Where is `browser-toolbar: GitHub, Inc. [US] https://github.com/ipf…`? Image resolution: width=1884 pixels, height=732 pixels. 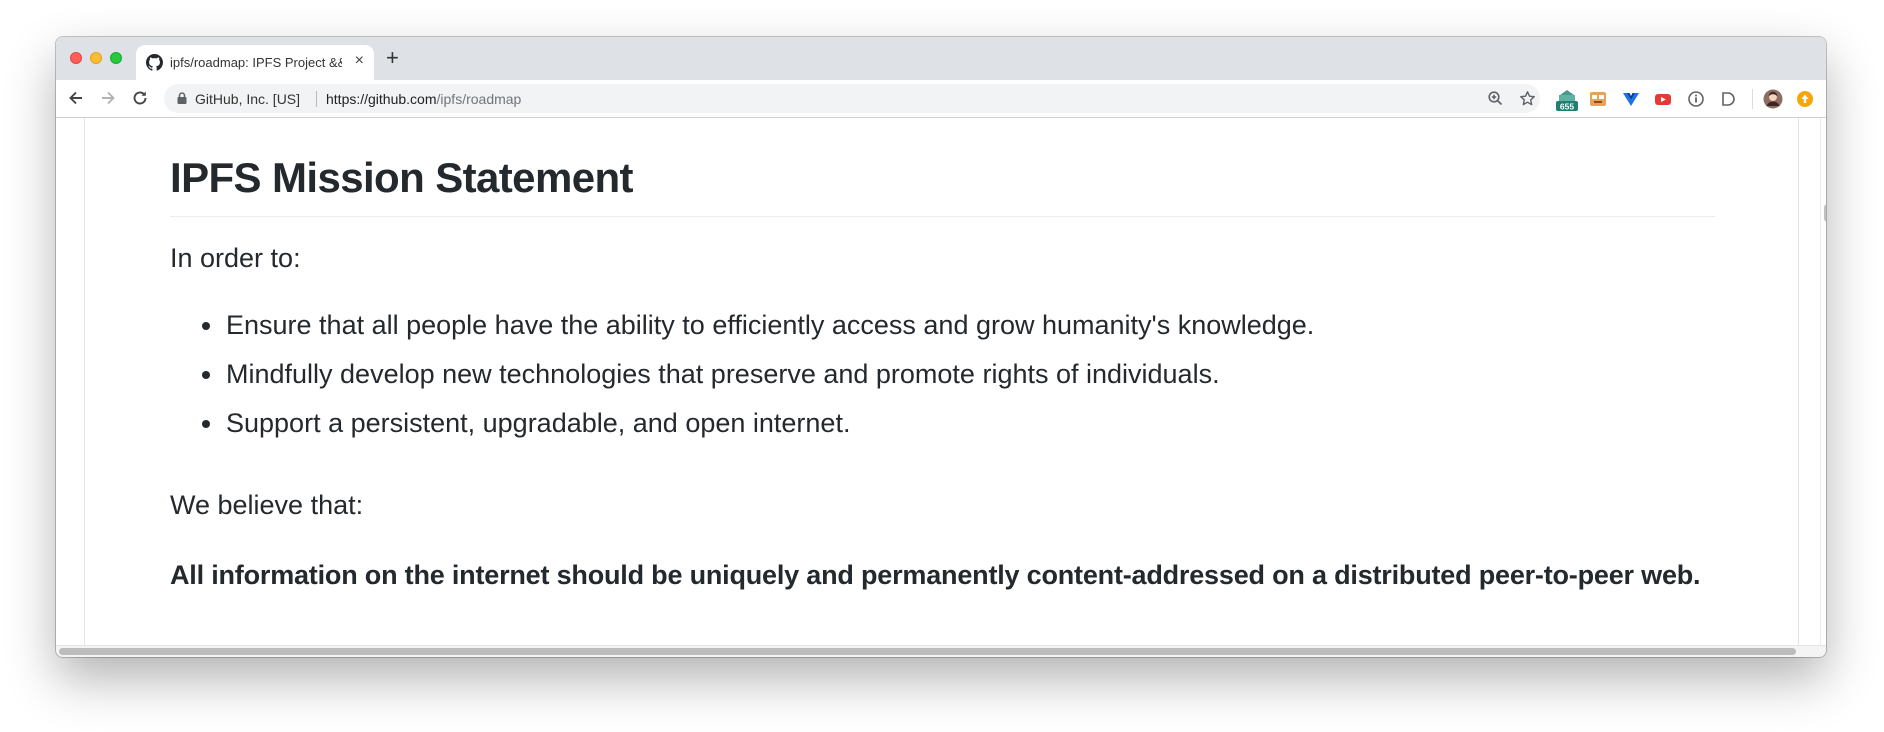 browser-toolbar: GitHub, Inc. [US] https://github.com/ipf… is located at coordinates (941, 99).